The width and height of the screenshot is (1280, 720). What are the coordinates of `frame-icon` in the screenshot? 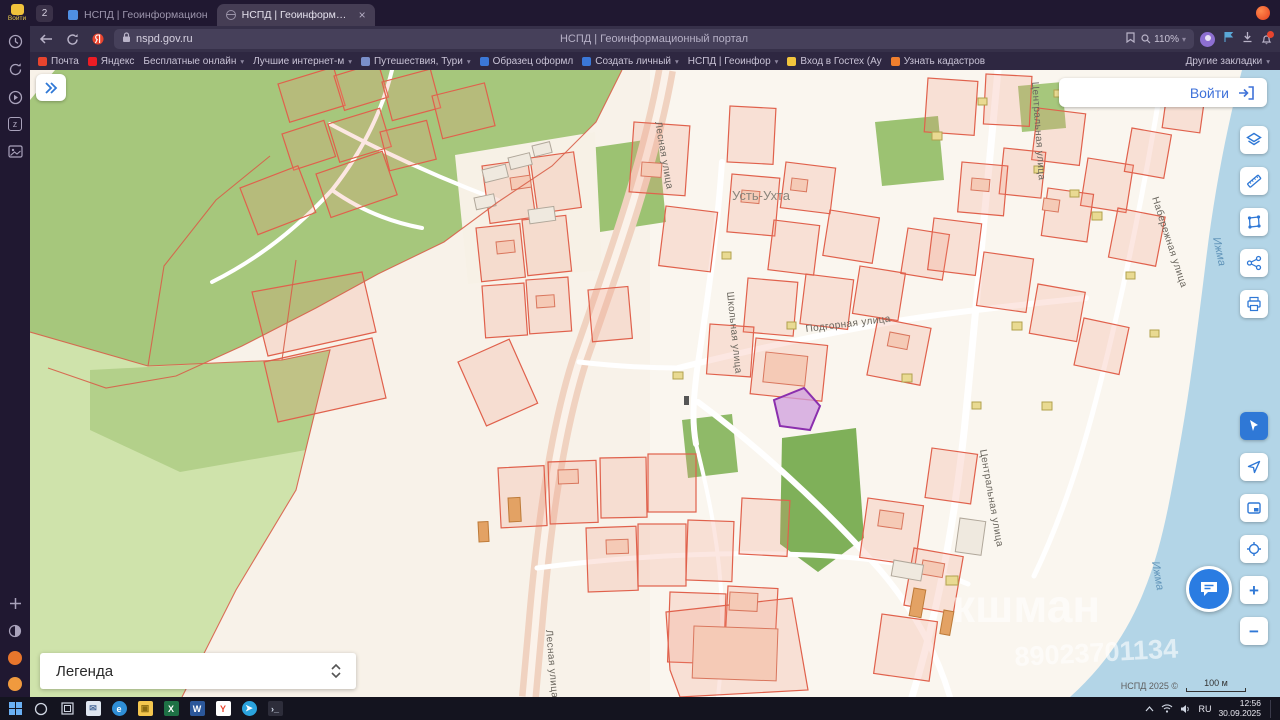 It's located at (1254, 508).